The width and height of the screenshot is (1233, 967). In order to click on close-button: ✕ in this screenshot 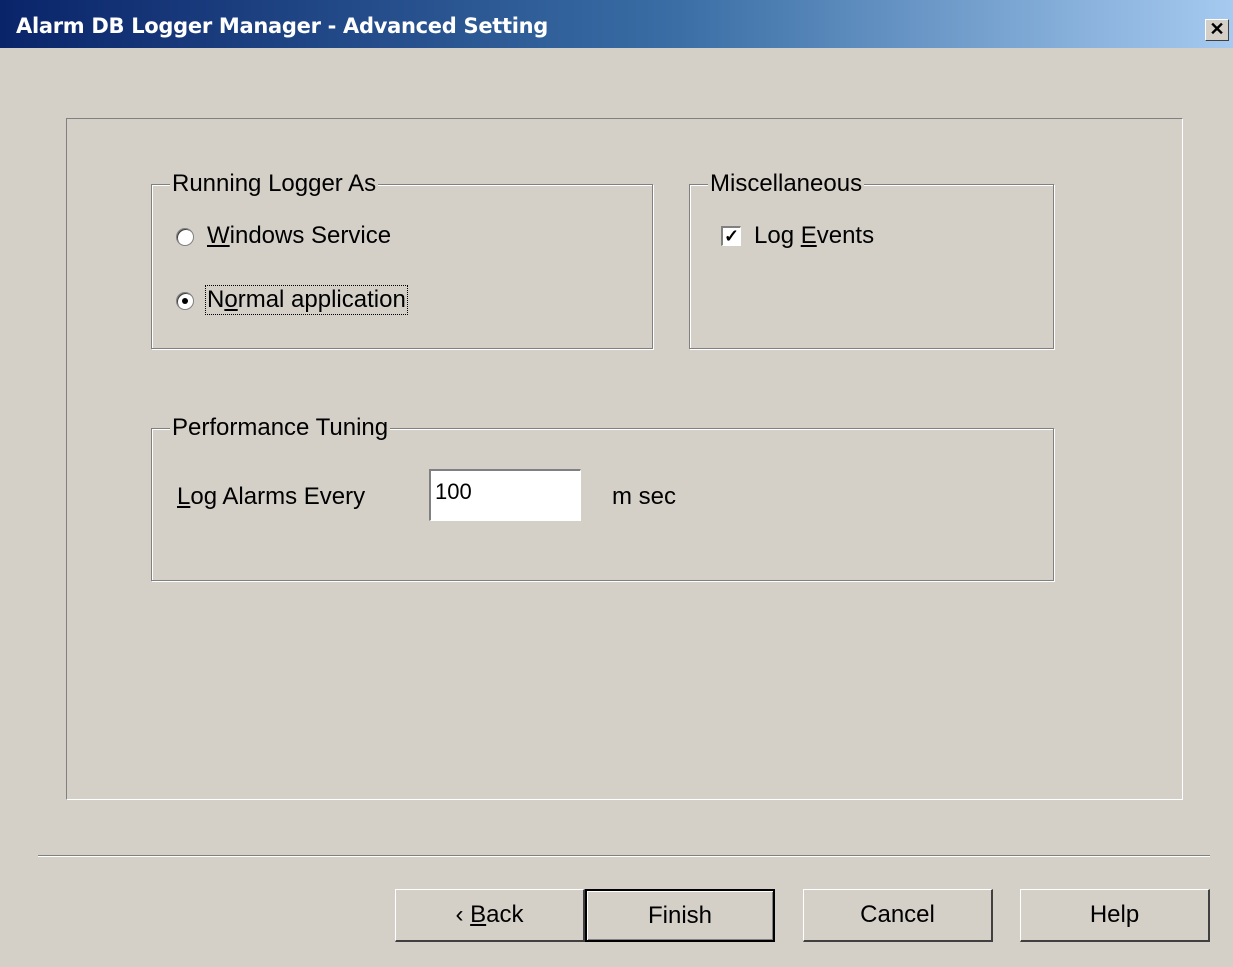, I will do `click(1217, 30)`.